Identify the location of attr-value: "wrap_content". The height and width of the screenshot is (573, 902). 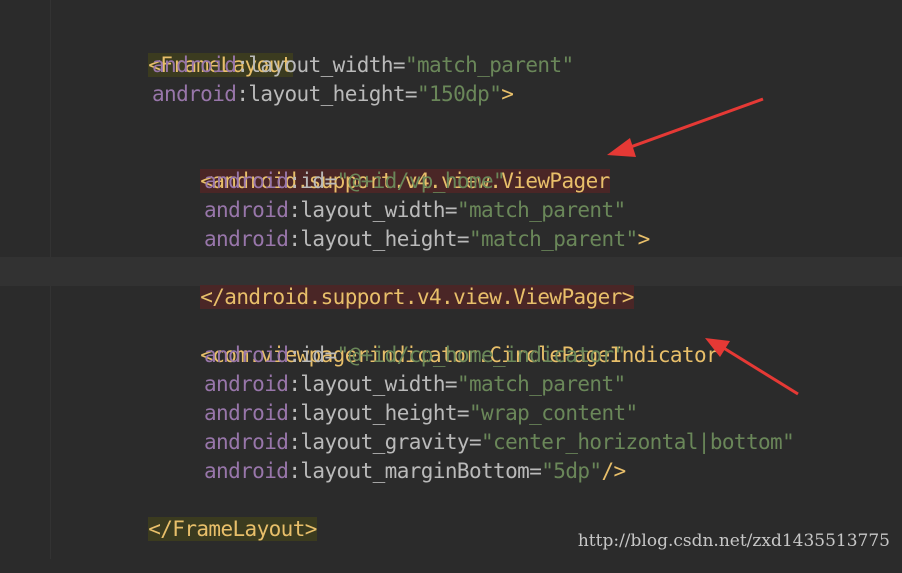
(553, 413).